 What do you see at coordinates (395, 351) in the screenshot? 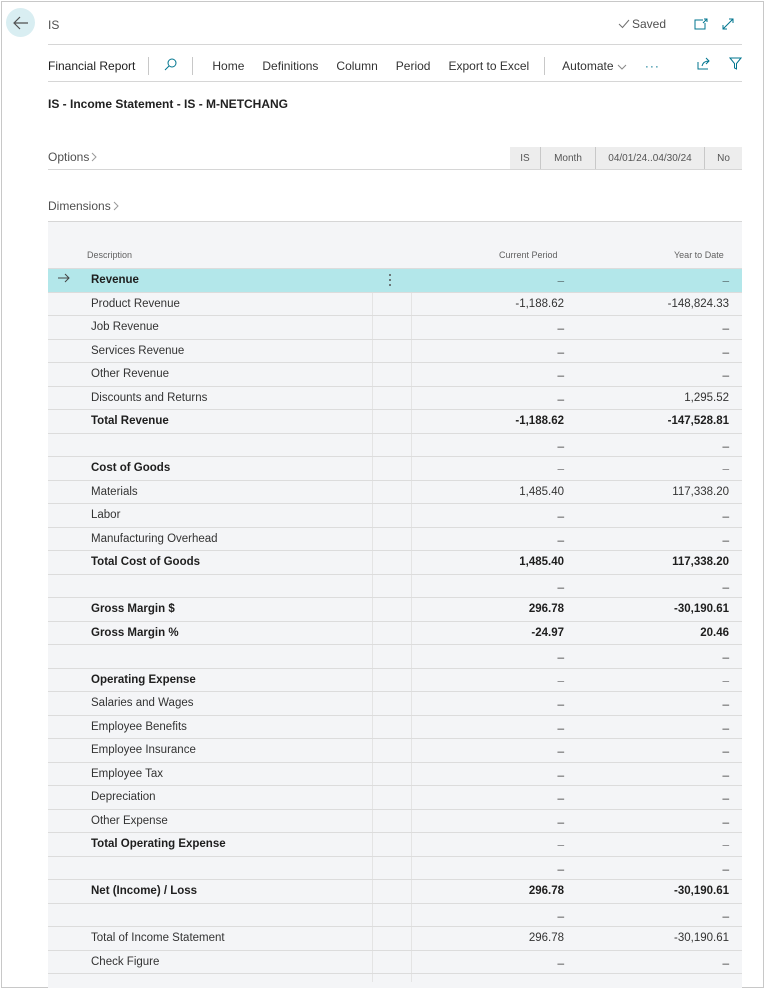
I see `table-row: Services Revenue _ _` at bounding box center [395, 351].